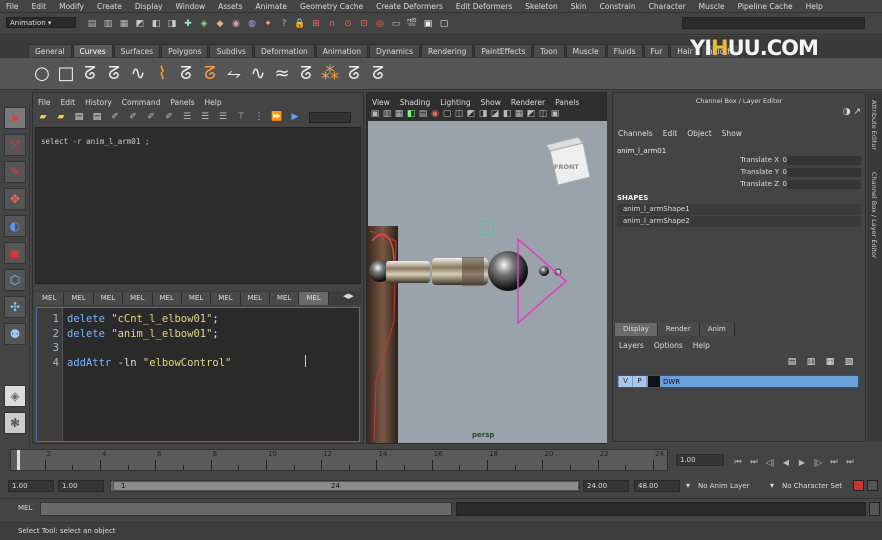  I want to click on cv-curve-icon: ᘔ, so click(90, 74).